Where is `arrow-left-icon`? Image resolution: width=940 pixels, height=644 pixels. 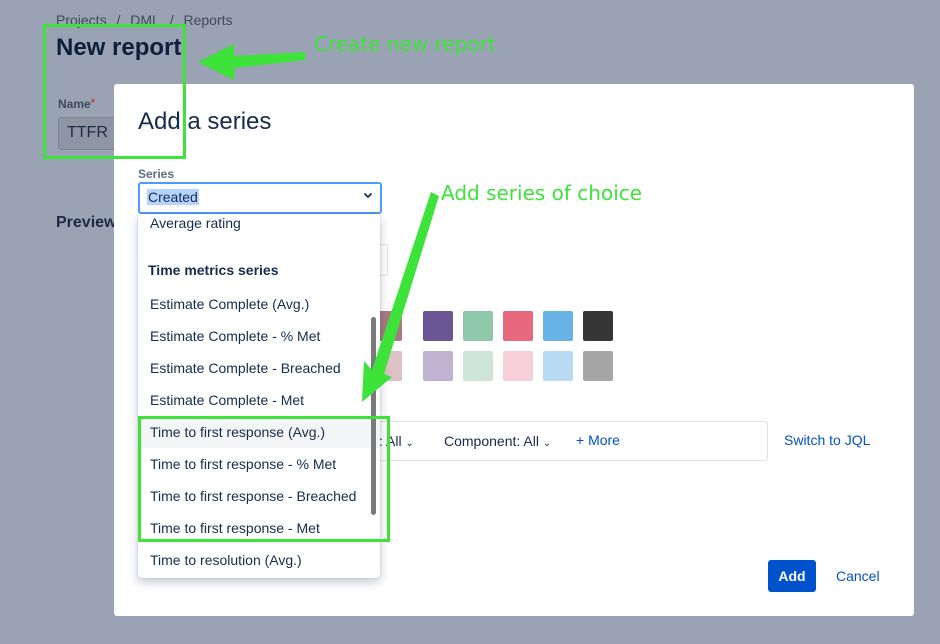
arrow-left-icon is located at coordinates (251, 62).